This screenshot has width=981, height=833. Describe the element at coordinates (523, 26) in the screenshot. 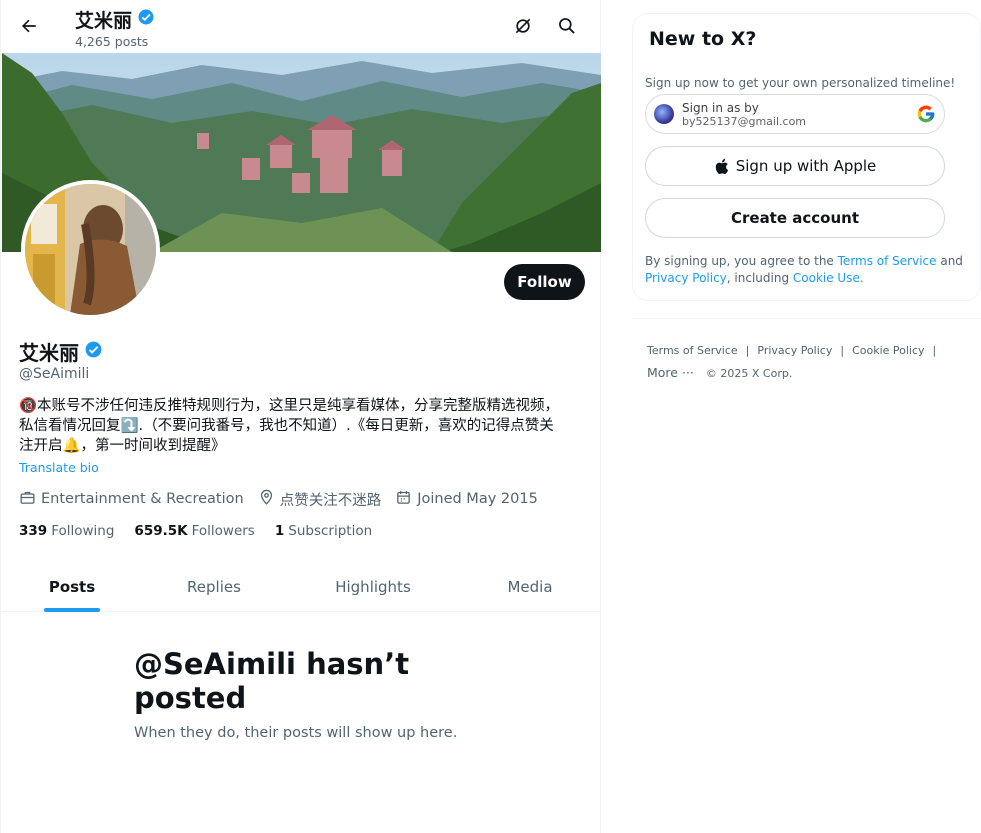

I see `grok-icon` at that location.